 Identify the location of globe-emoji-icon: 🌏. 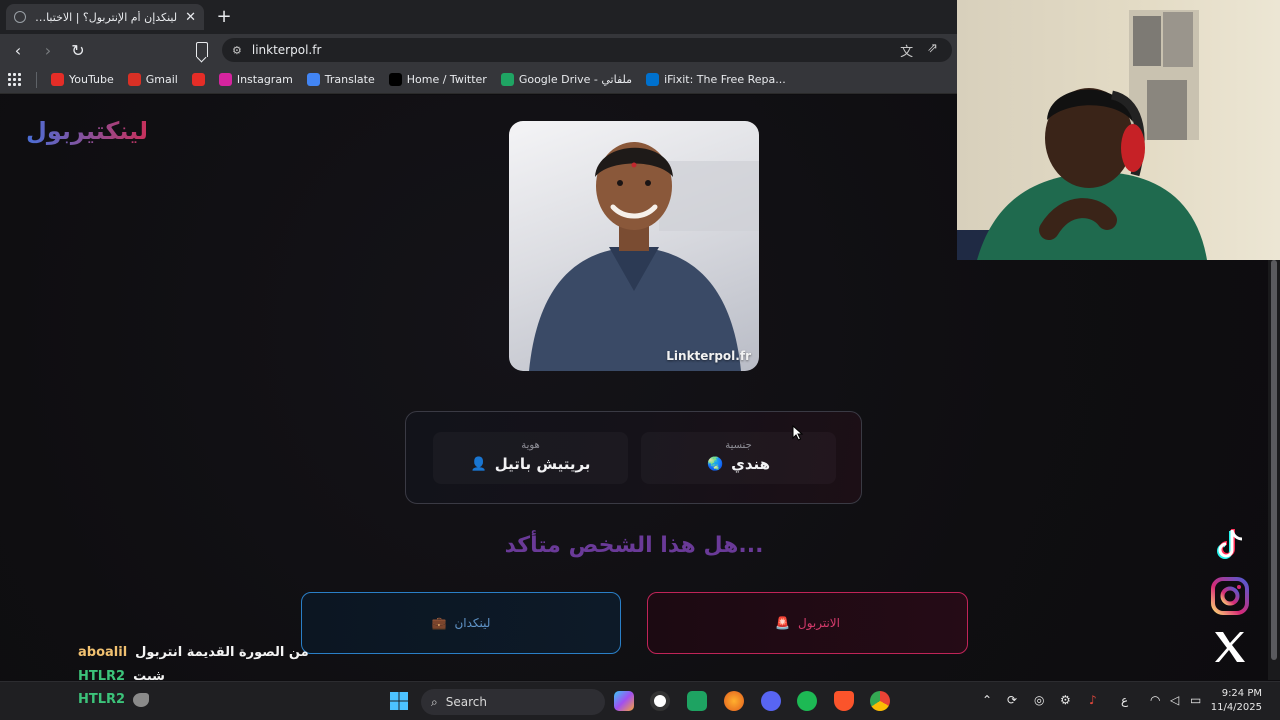
(715, 464).